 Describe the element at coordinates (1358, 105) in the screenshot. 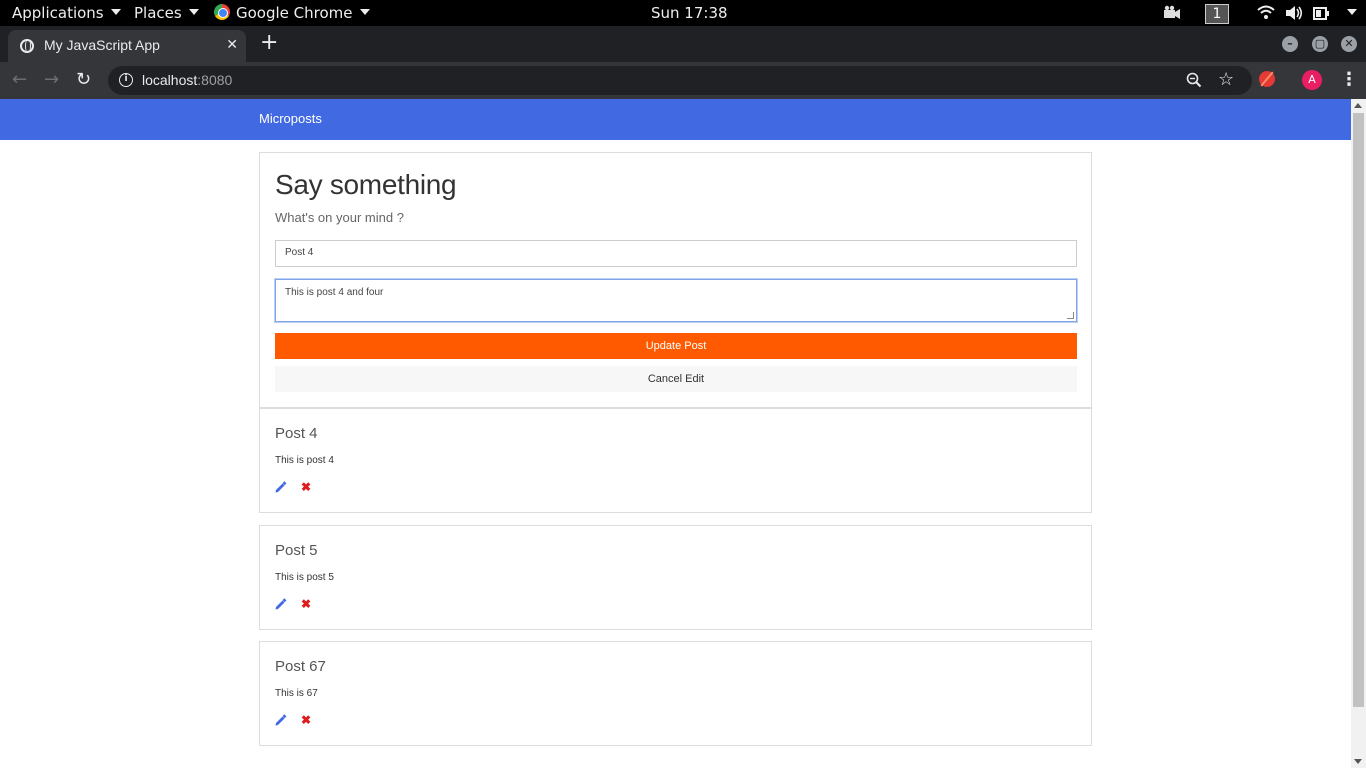

I see `scroll-up-arrow-icon` at that location.